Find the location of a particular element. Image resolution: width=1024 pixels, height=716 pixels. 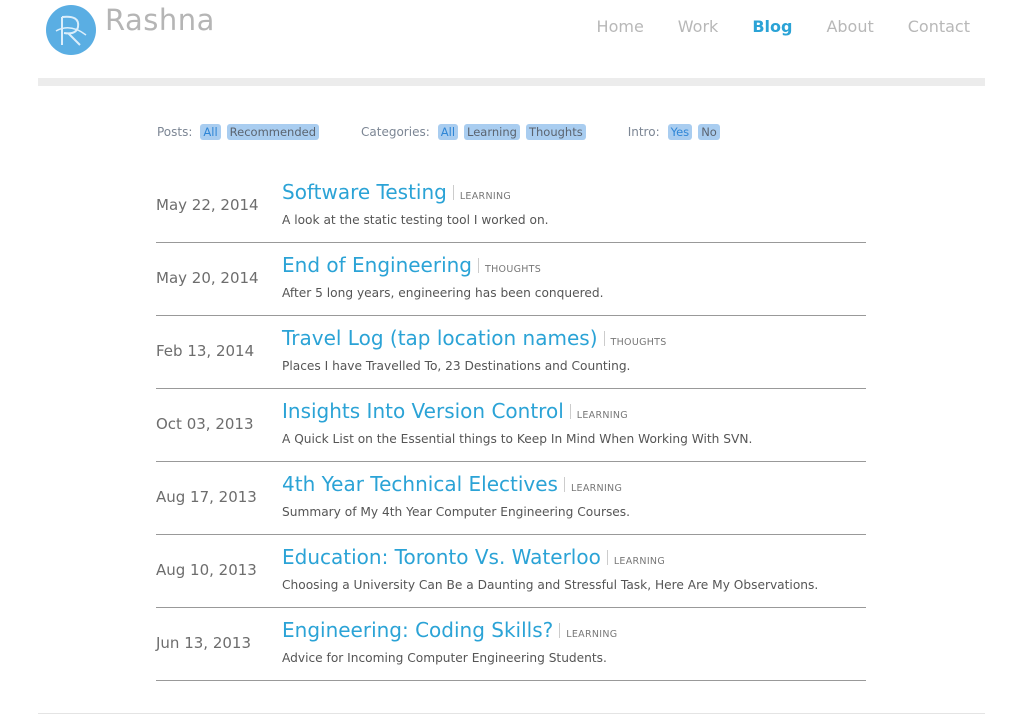

categories-filter: Categories: All Learning Thoughts is located at coordinates (476, 132).